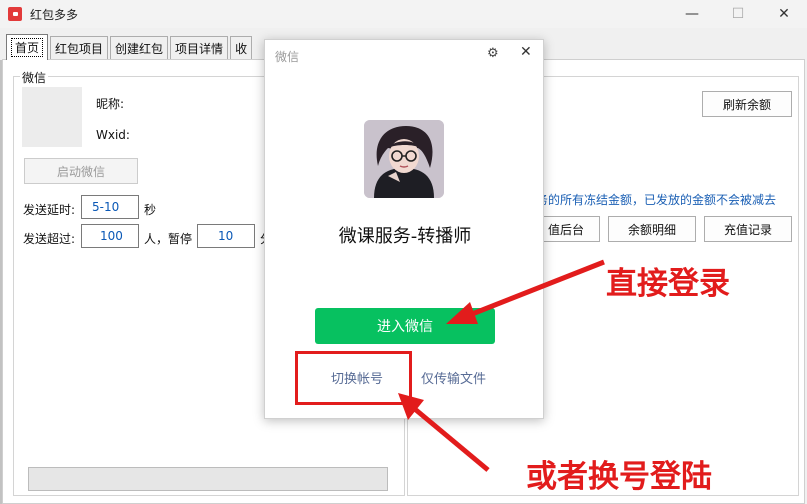 The image size is (807, 504). What do you see at coordinates (54, 14) in the screenshot?
I see `window-title: 红包多多` at bounding box center [54, 14].